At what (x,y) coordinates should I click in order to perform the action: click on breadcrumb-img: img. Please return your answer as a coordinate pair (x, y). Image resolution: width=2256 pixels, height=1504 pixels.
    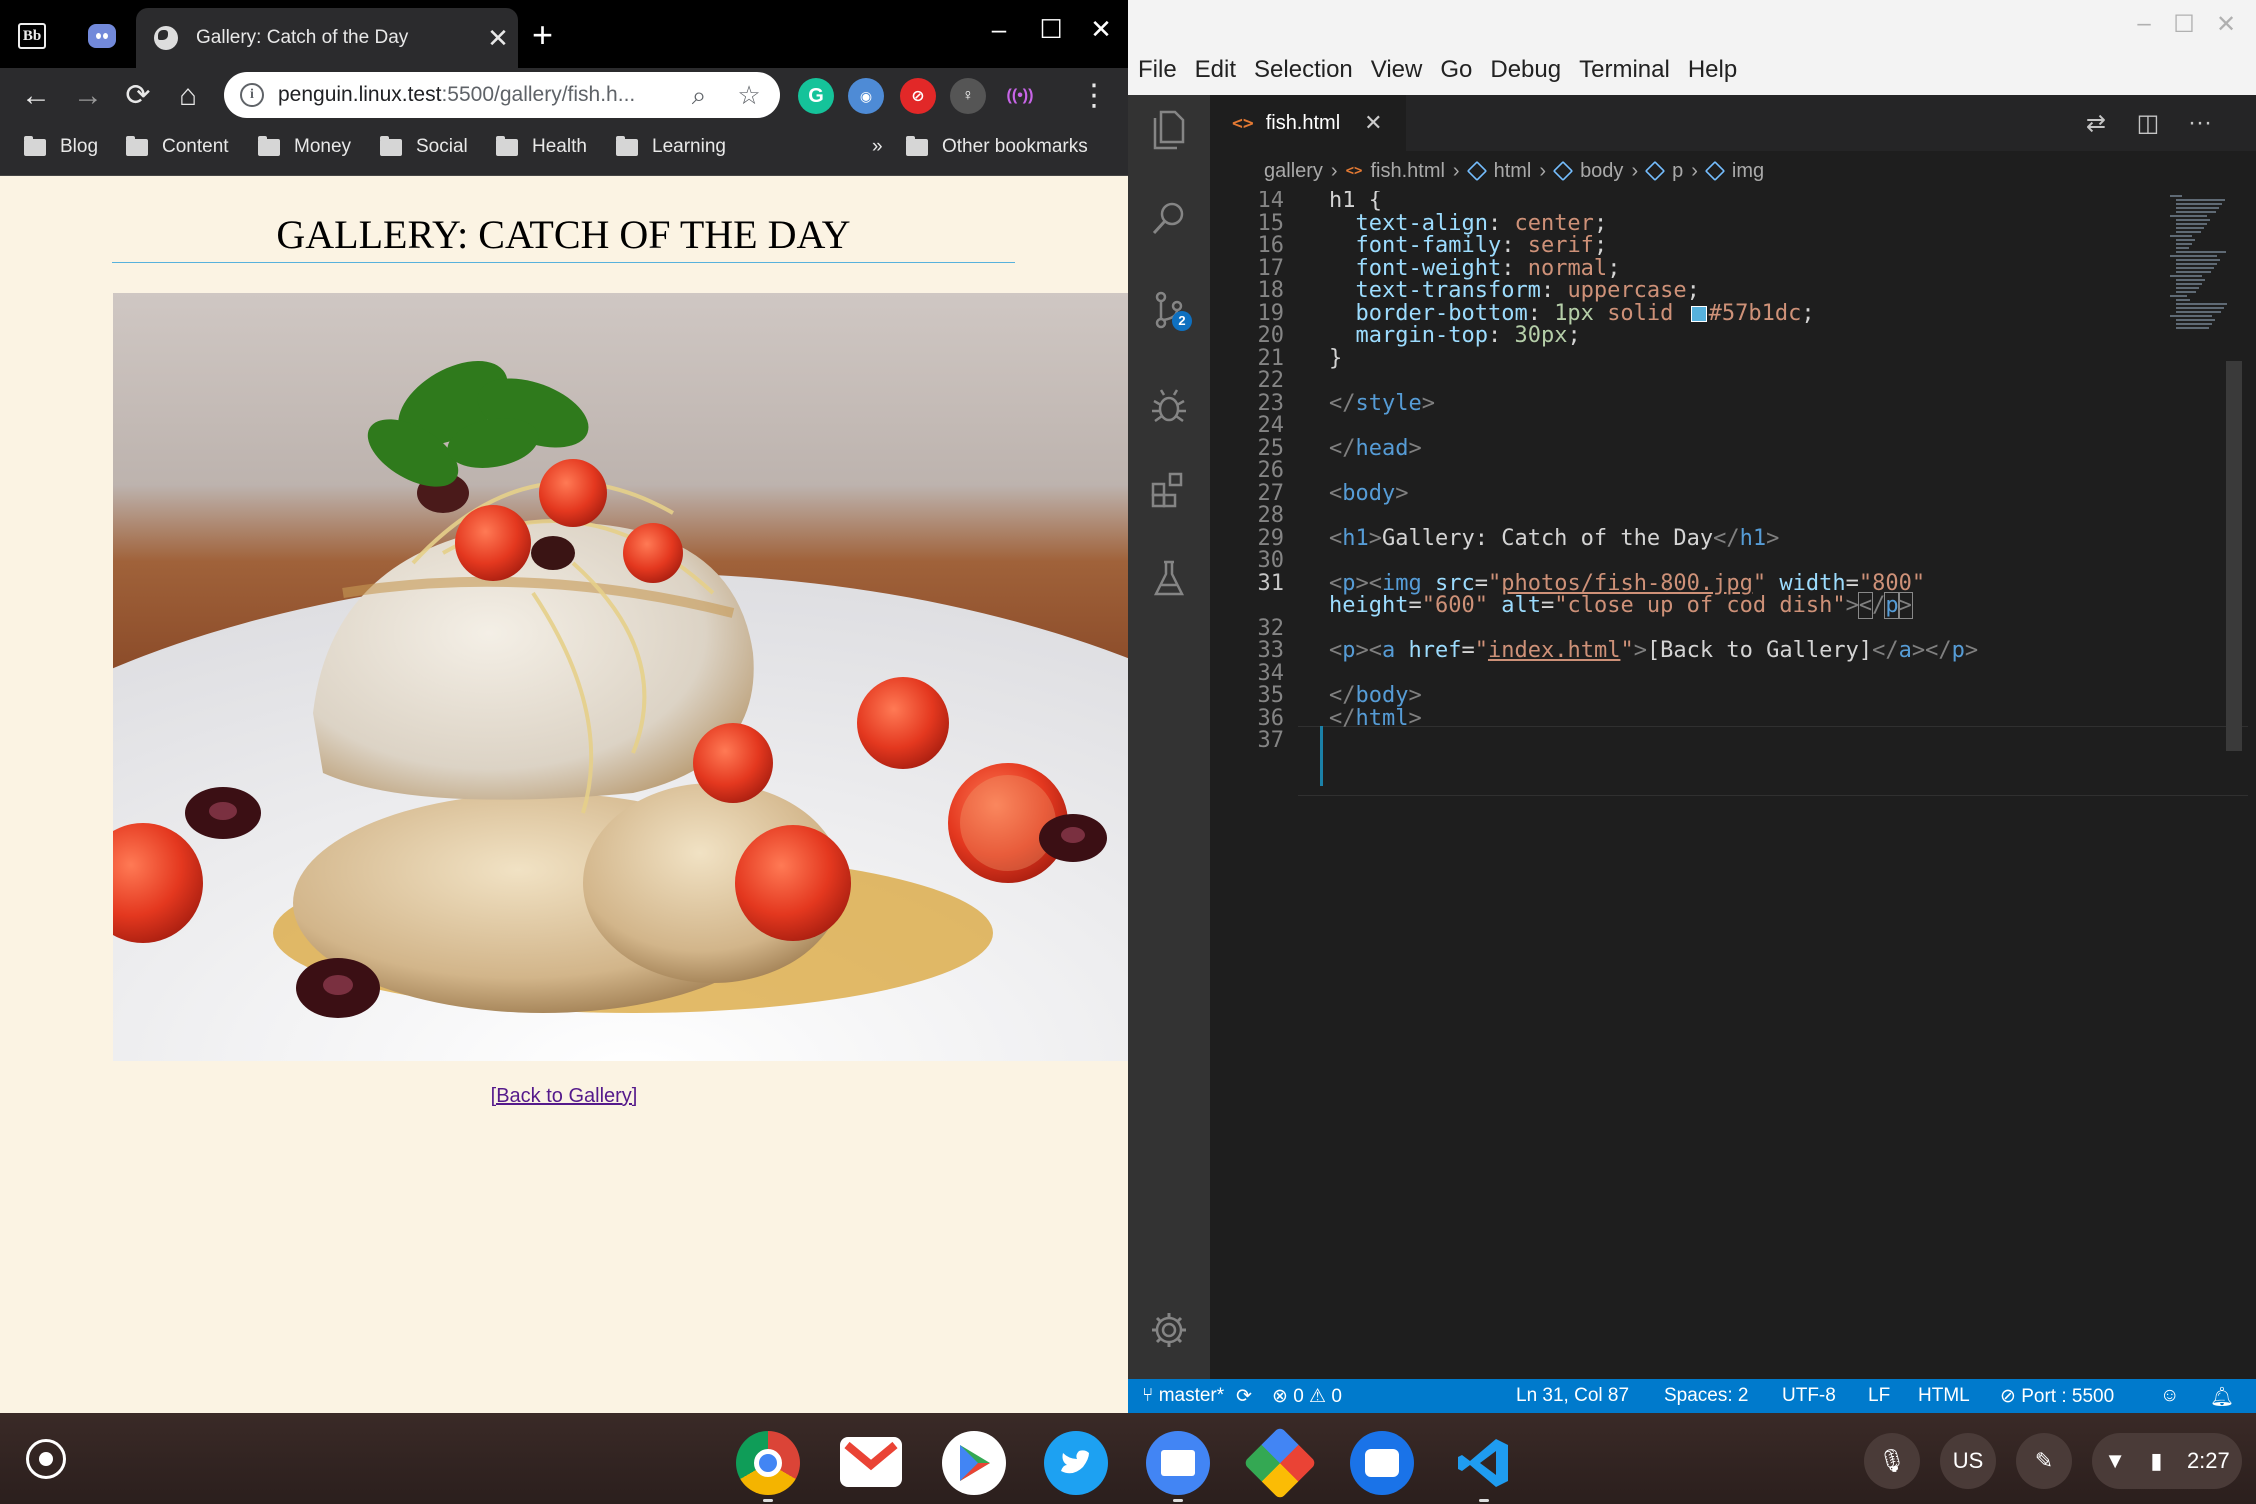
    Looking at the image, I should click on (1748, 171).